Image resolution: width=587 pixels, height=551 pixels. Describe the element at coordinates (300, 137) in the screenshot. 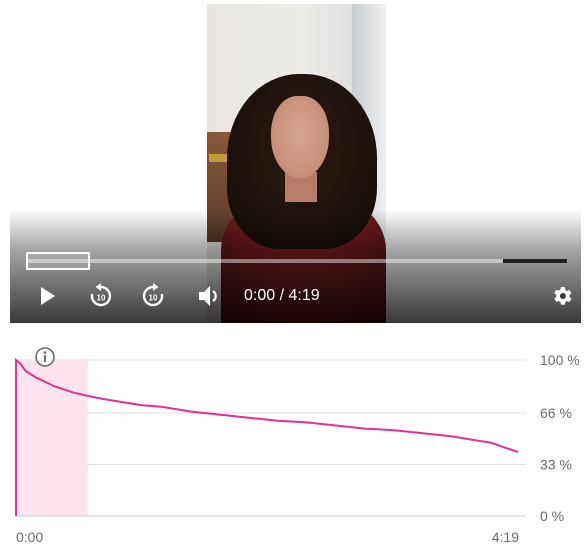

I see `person-face` at that location.